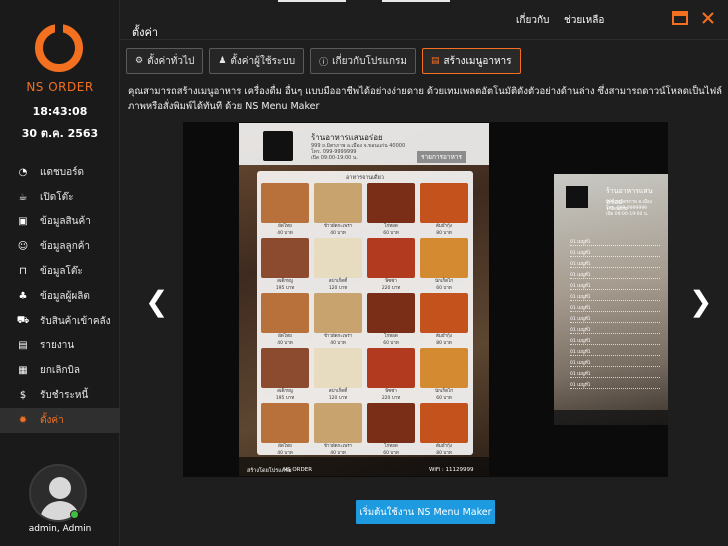 This screenshot has height=546, width=728. What do you see at coordinates (60, 222) in the screenshot?
I see `sidebar-item: ▣ ข้อมูลสินค้า` at bounding box center [60, 222].